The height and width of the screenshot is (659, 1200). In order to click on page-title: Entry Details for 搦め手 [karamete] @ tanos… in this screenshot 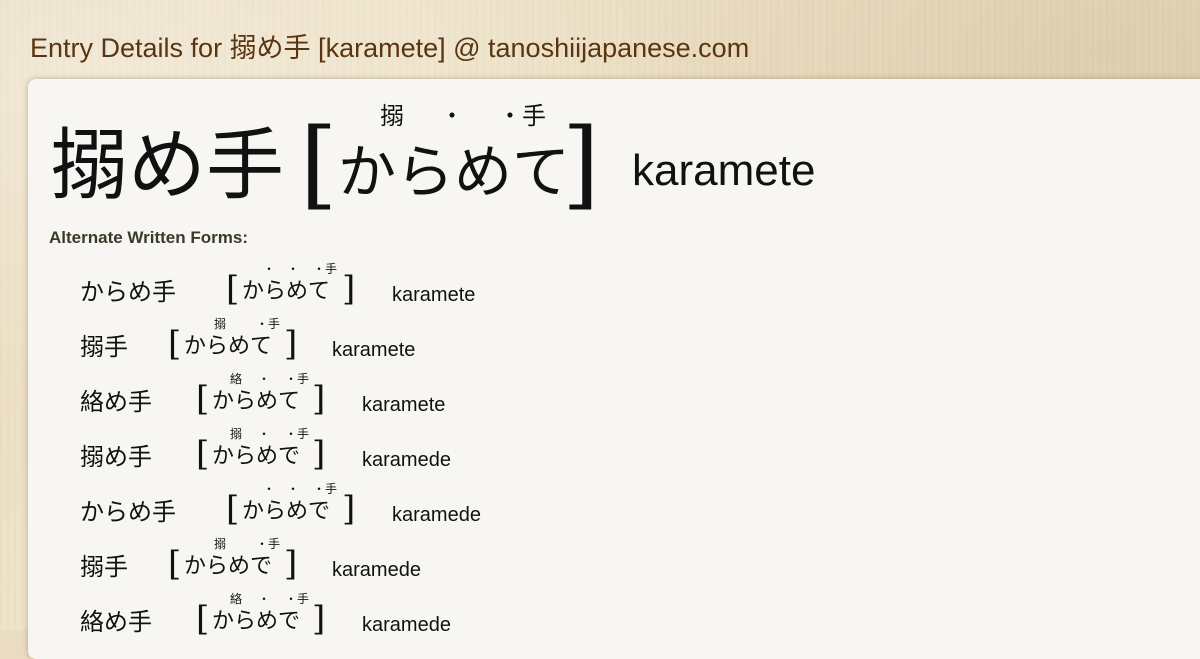, I will do `click(390, 48)`.